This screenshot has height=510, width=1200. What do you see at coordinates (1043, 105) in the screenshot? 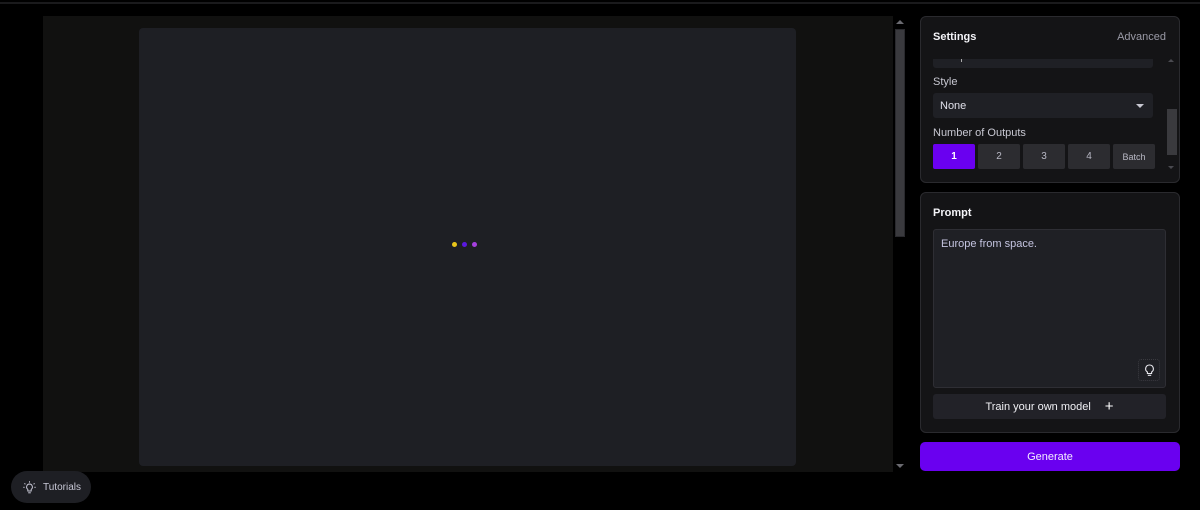
I see `style-select: None` at bounding box center [1043, 105].